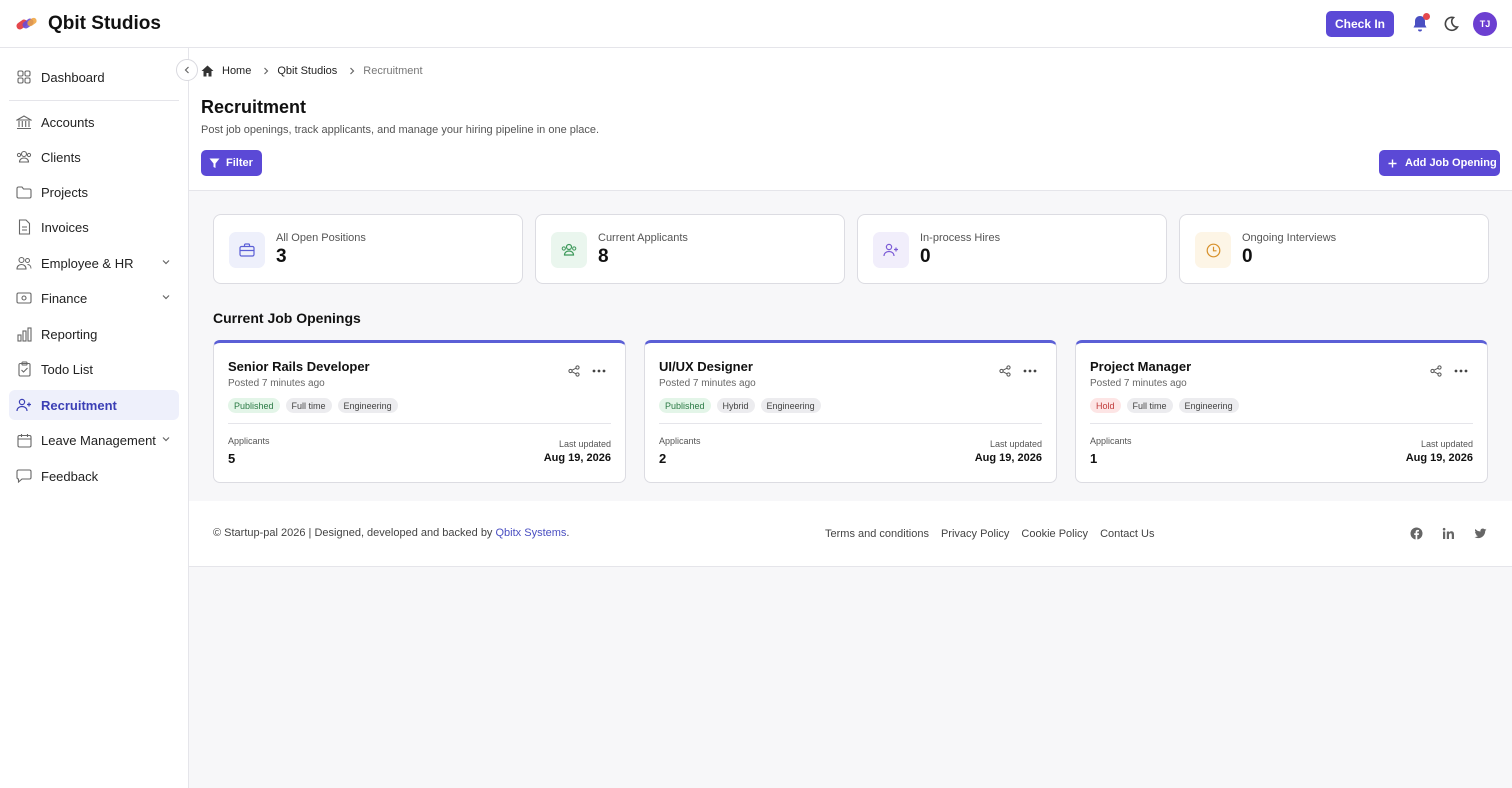 The height and width of the screenshot is (788, 1512). Describe the element at coordinates (104, 23) in the screenshot. I see `brand-name: Qbit Studios` at that location.